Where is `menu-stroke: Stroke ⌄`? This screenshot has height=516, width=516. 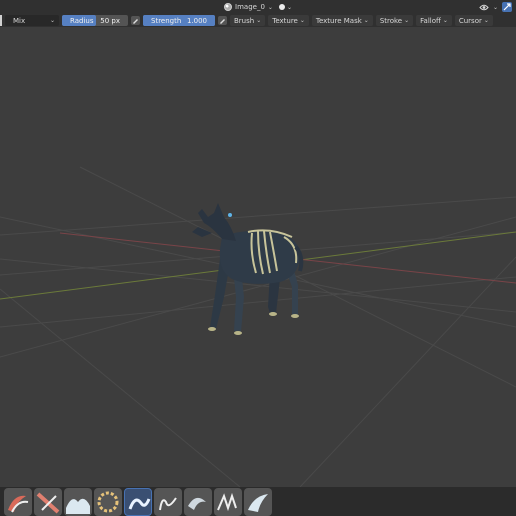
menu-stroke: Stroke ⌄ is located at coordinates (394, 20).